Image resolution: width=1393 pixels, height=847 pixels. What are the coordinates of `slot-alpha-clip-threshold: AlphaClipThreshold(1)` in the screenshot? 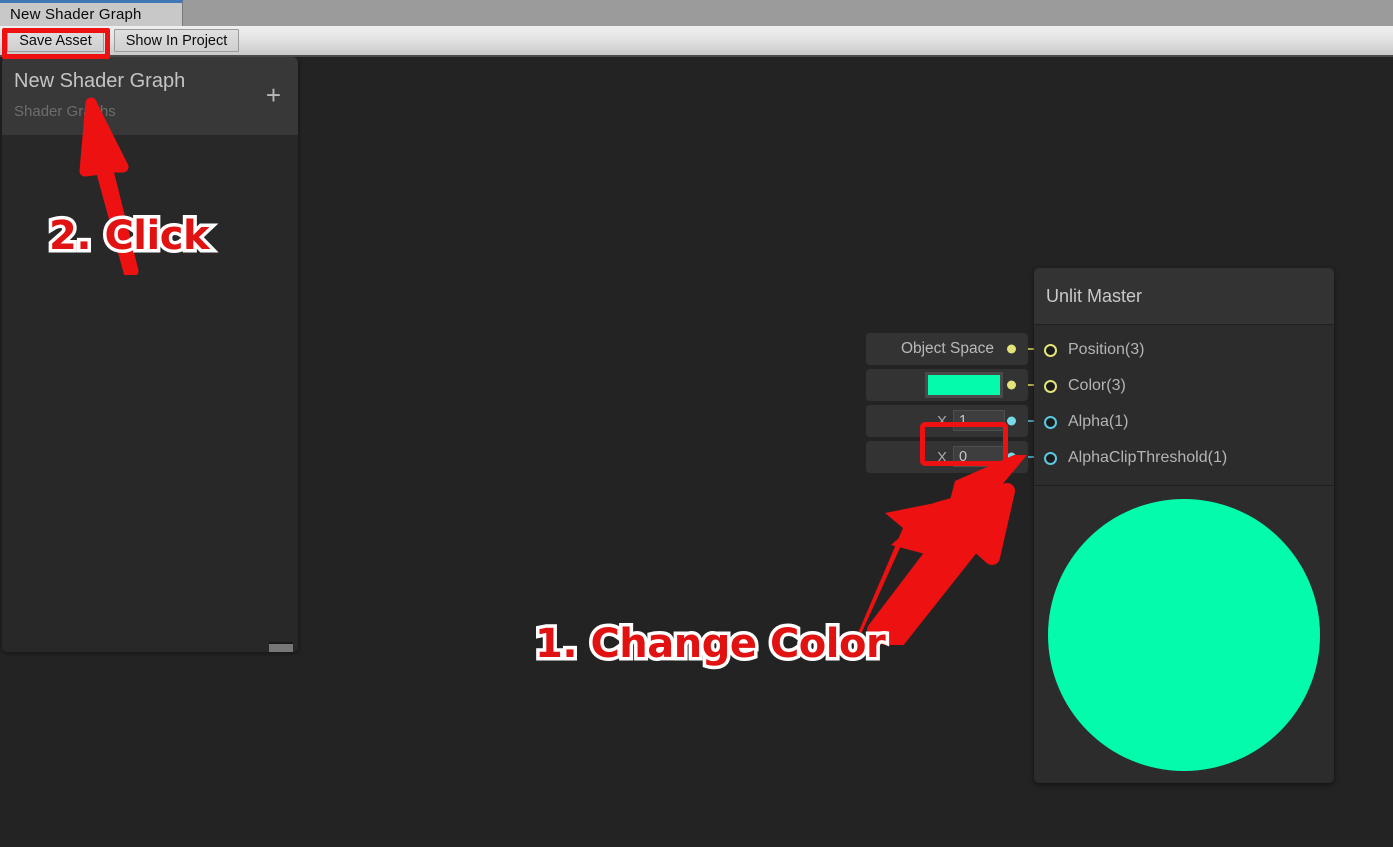 It's located at (1184, 458).